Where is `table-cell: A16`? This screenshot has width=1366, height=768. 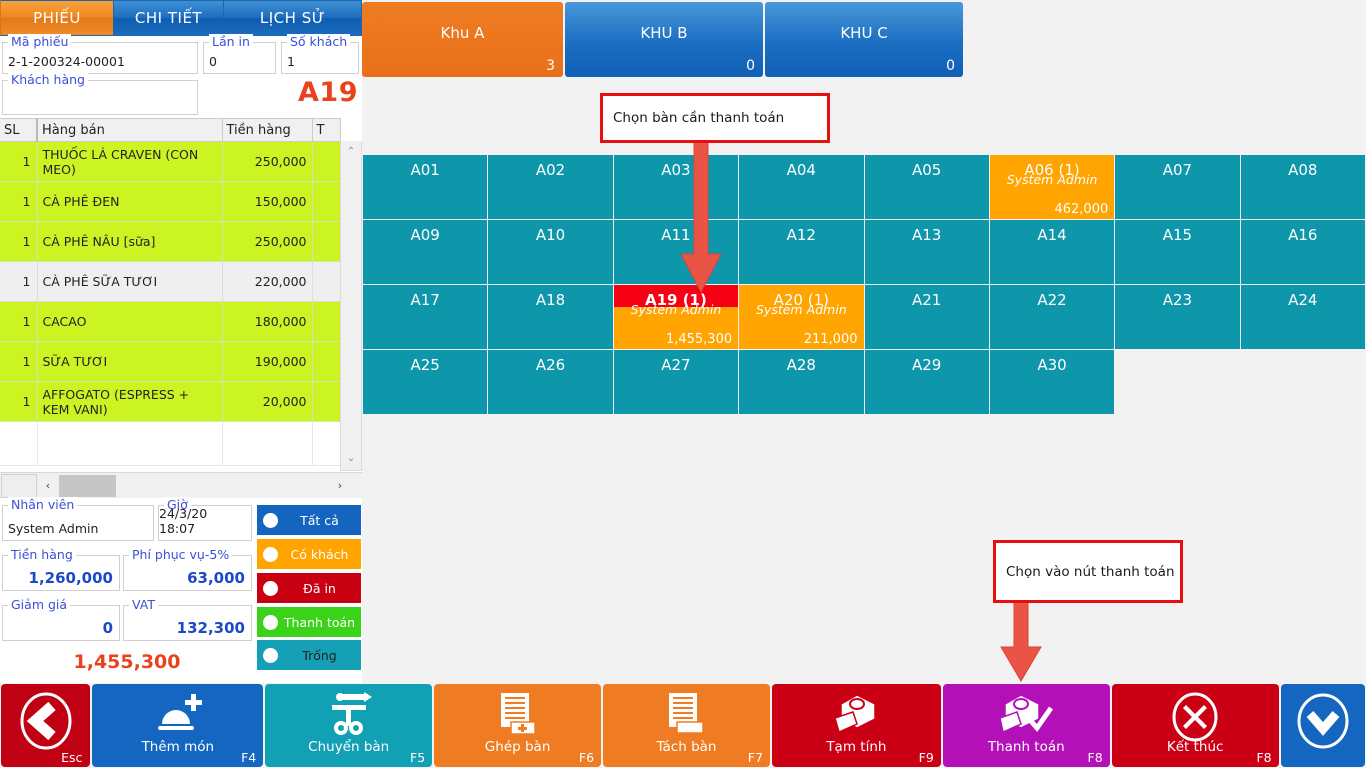 table-cell: A16 is located at coordinates (1303, 252).